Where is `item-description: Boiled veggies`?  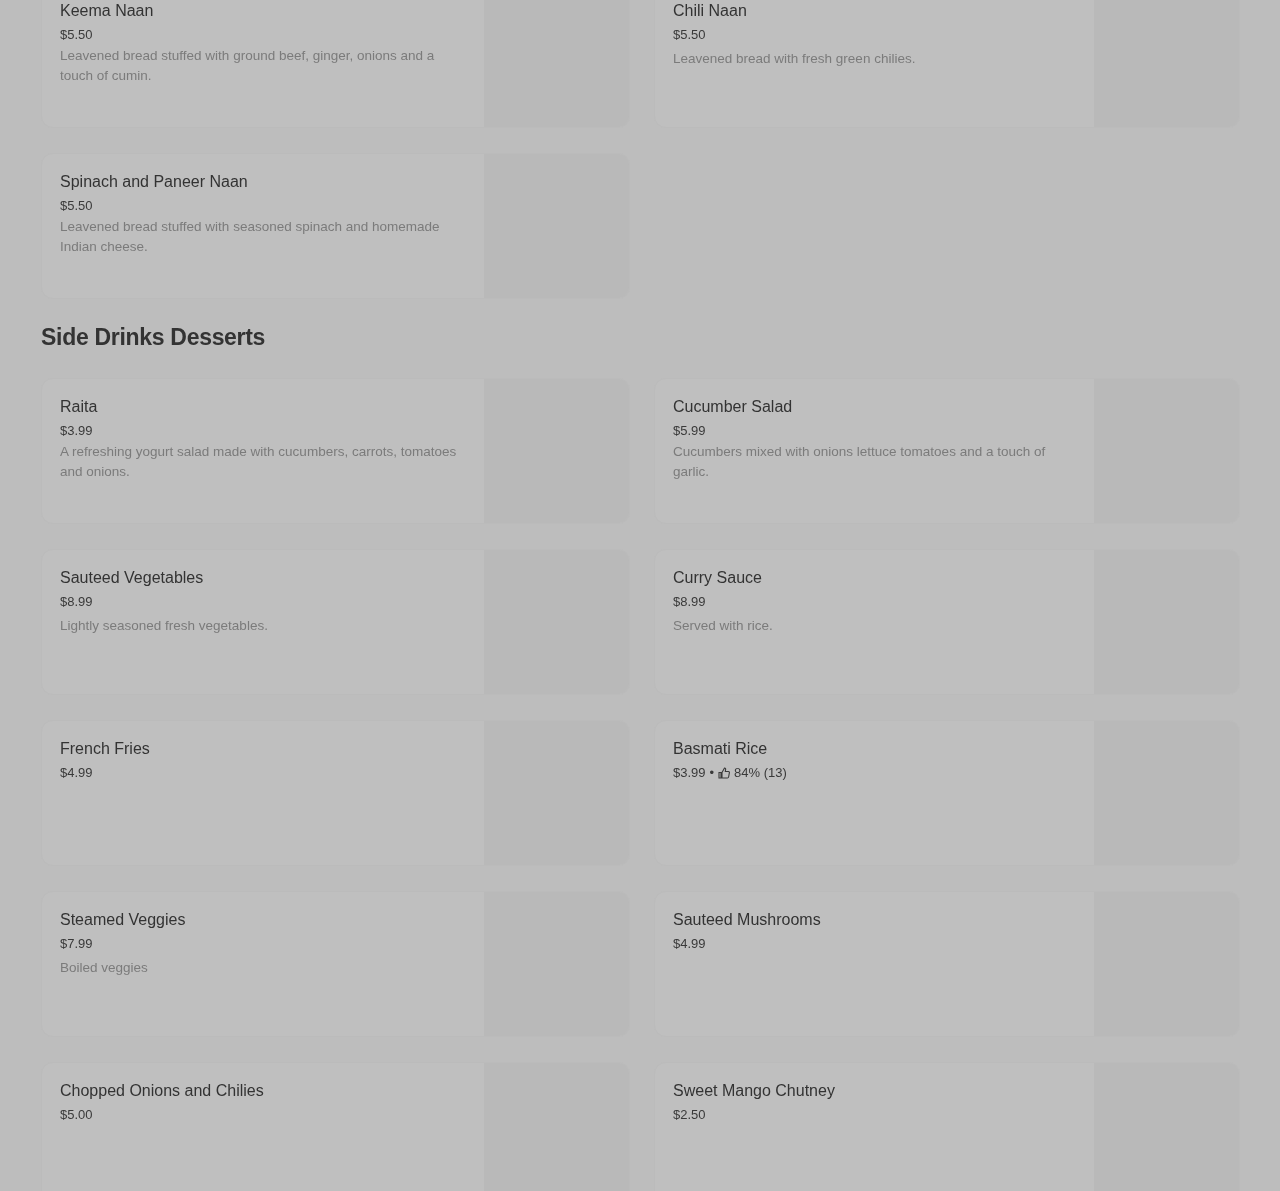
item-description: Boiled veggies is located at coordinates (104, 967).